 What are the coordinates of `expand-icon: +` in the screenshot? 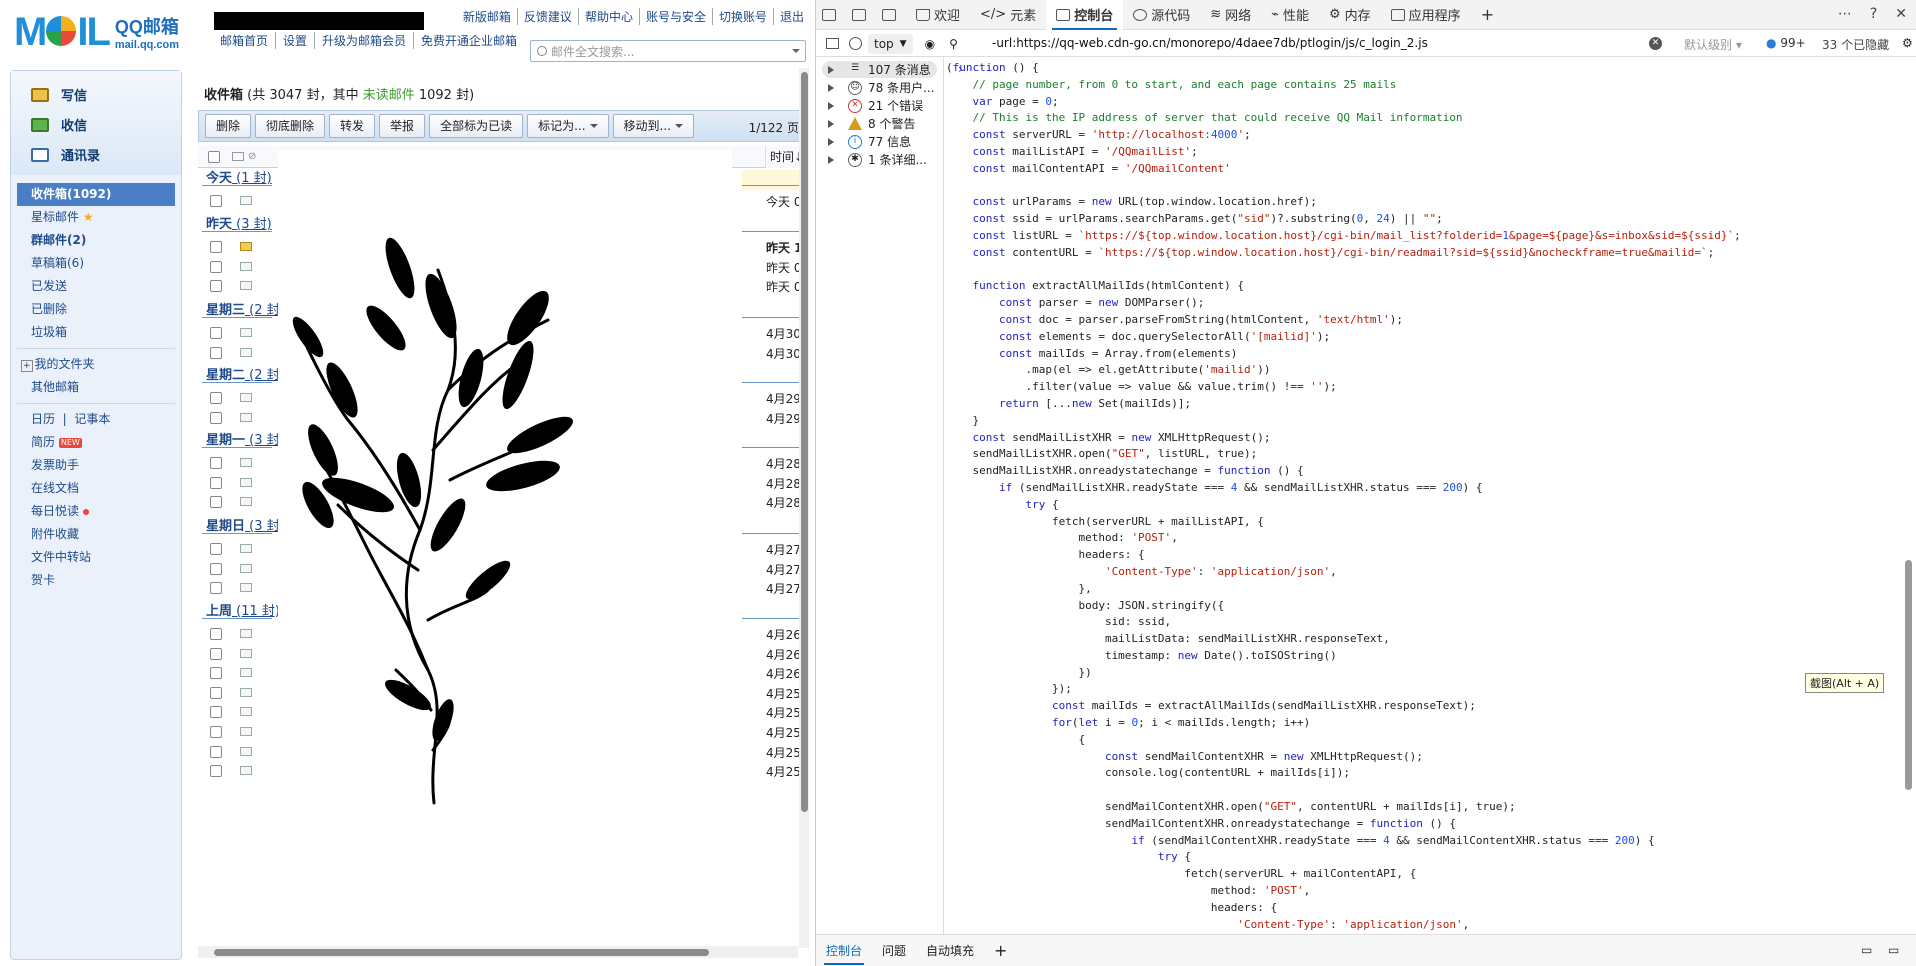 It's located at (27, 366).